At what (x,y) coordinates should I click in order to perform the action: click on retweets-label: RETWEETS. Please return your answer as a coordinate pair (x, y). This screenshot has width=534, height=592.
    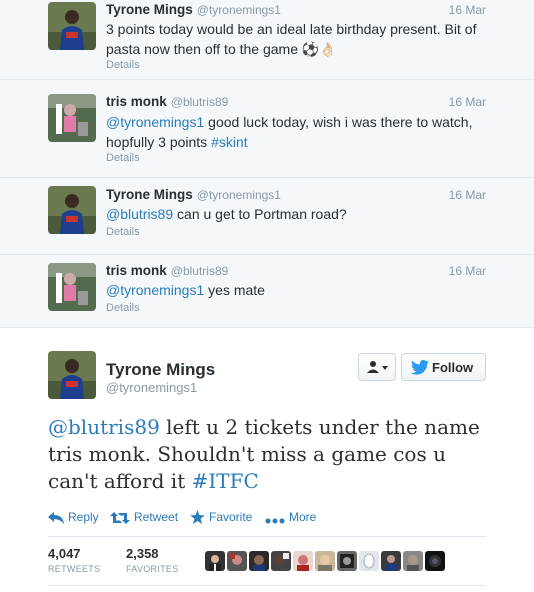
    Looking at the image, I should click on (74, 569).